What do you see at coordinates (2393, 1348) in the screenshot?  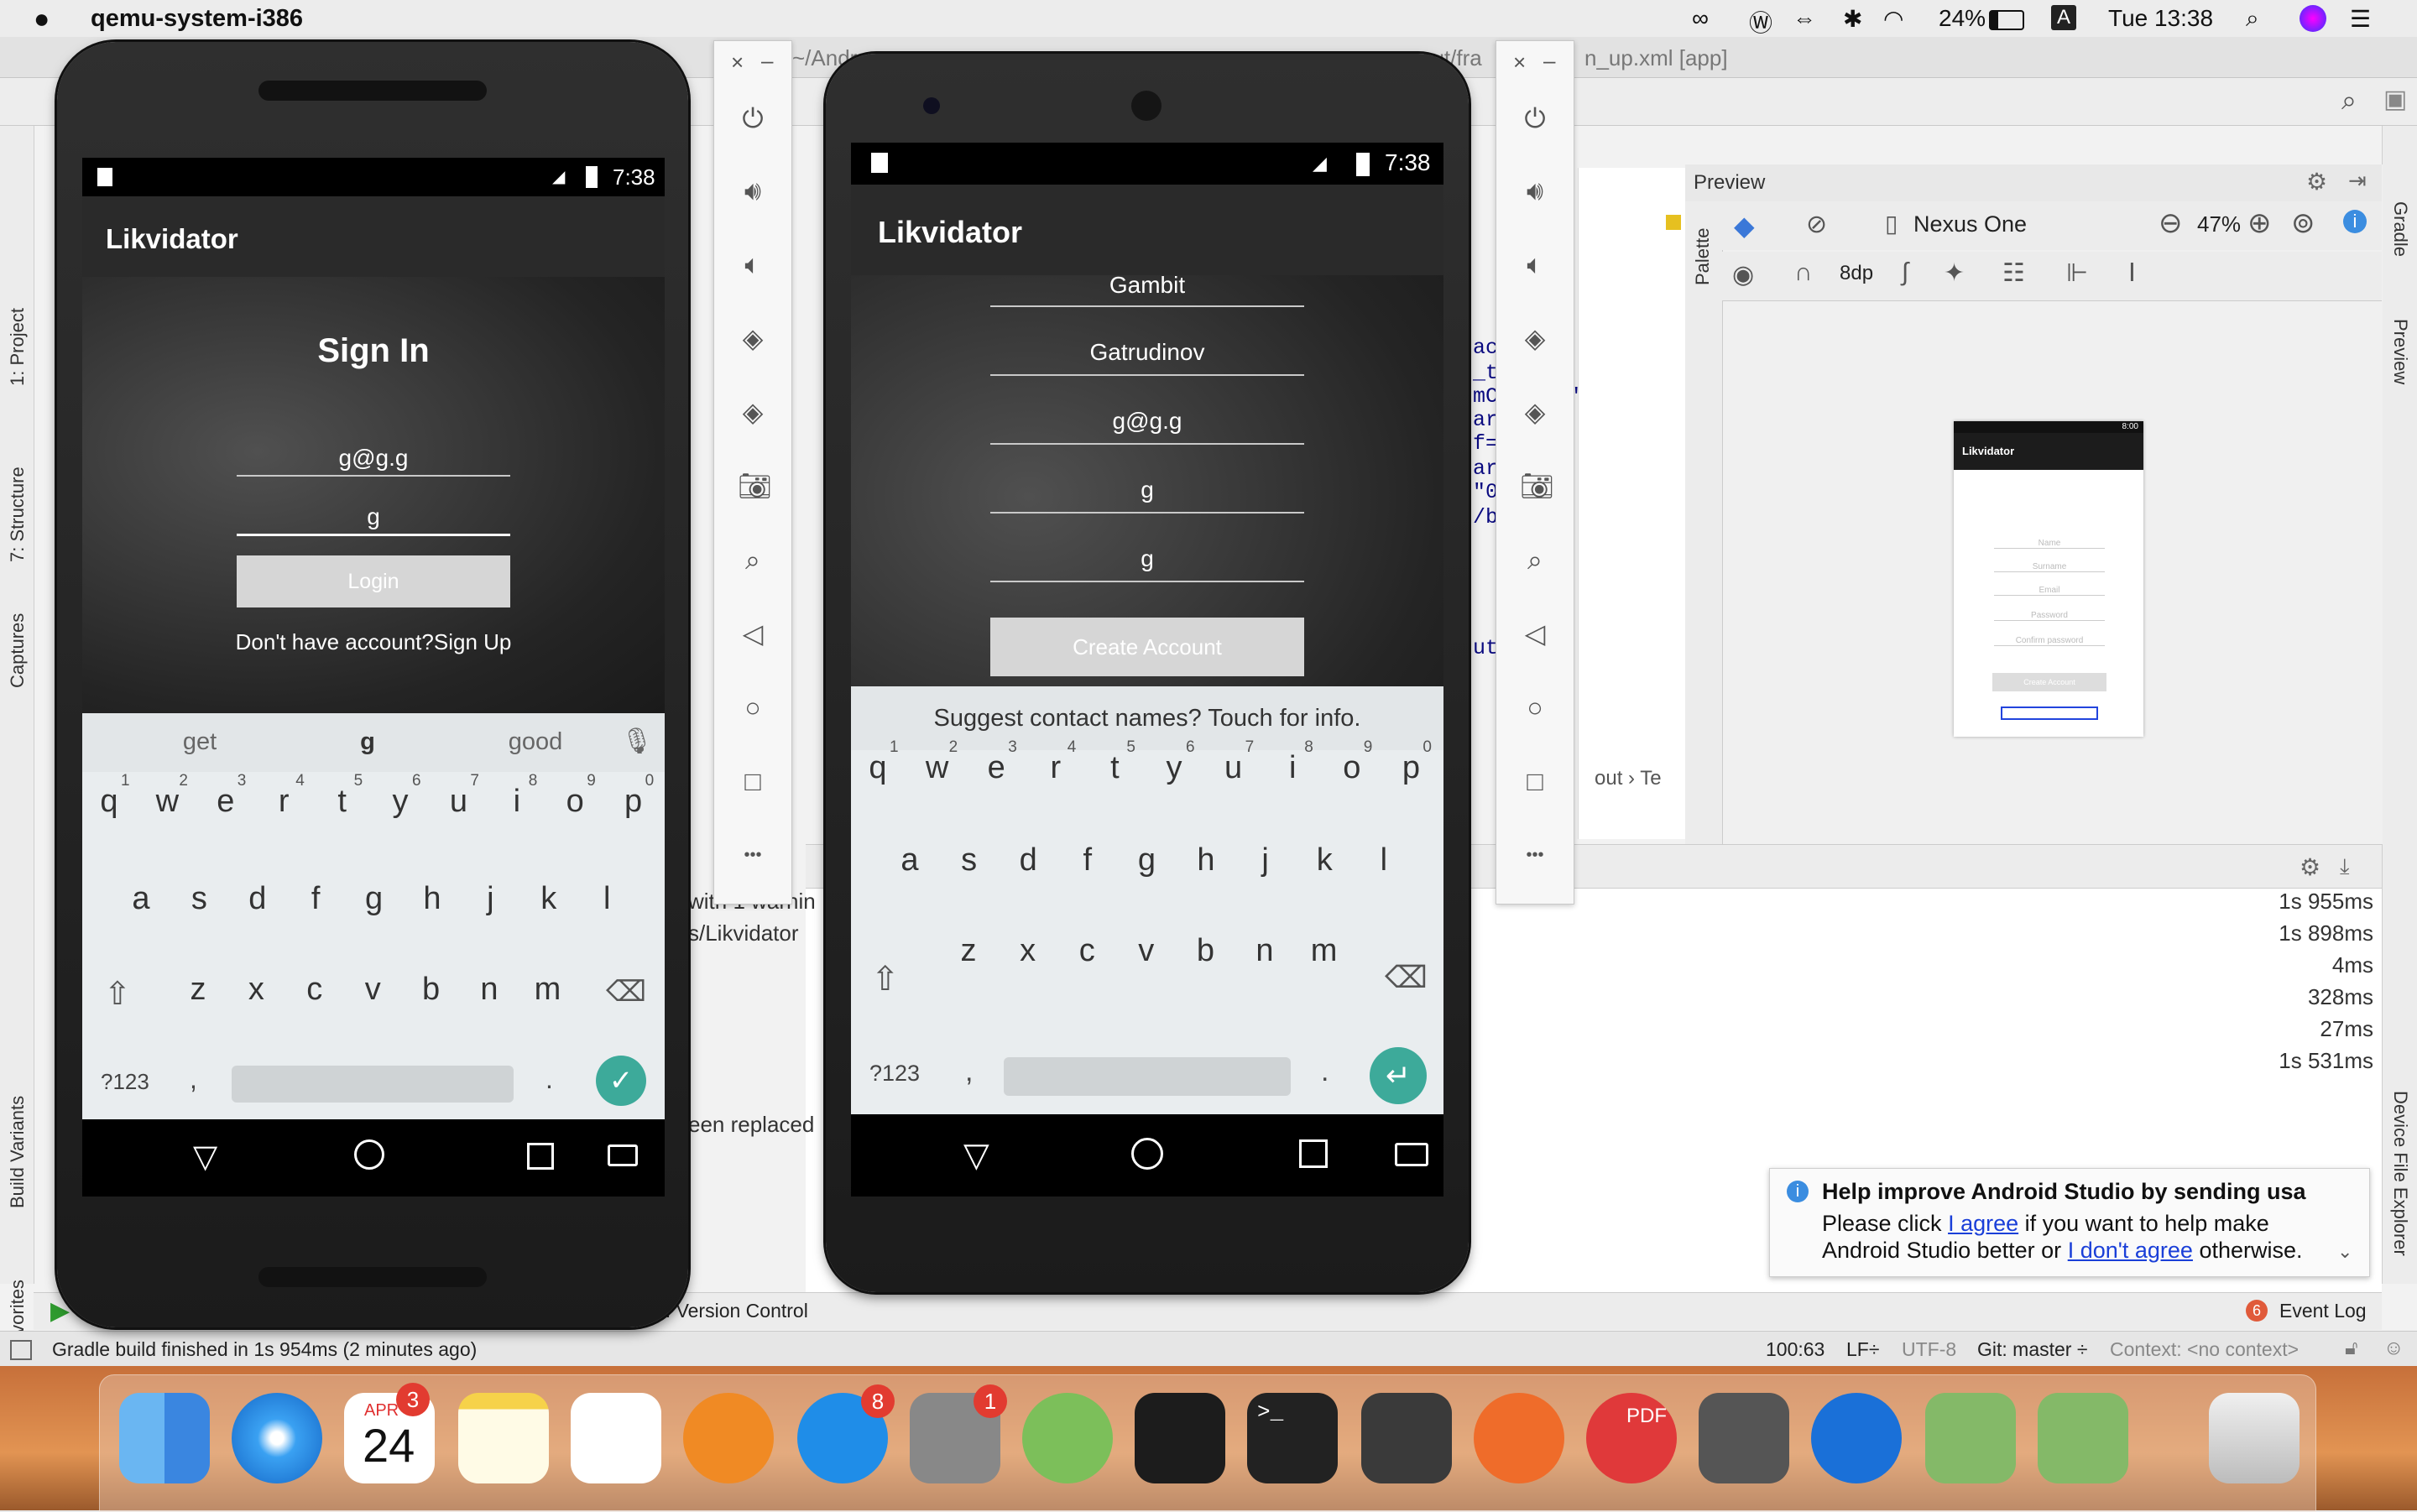 I see `hector-icon: ☺` at bounding box center [2393, 1348].